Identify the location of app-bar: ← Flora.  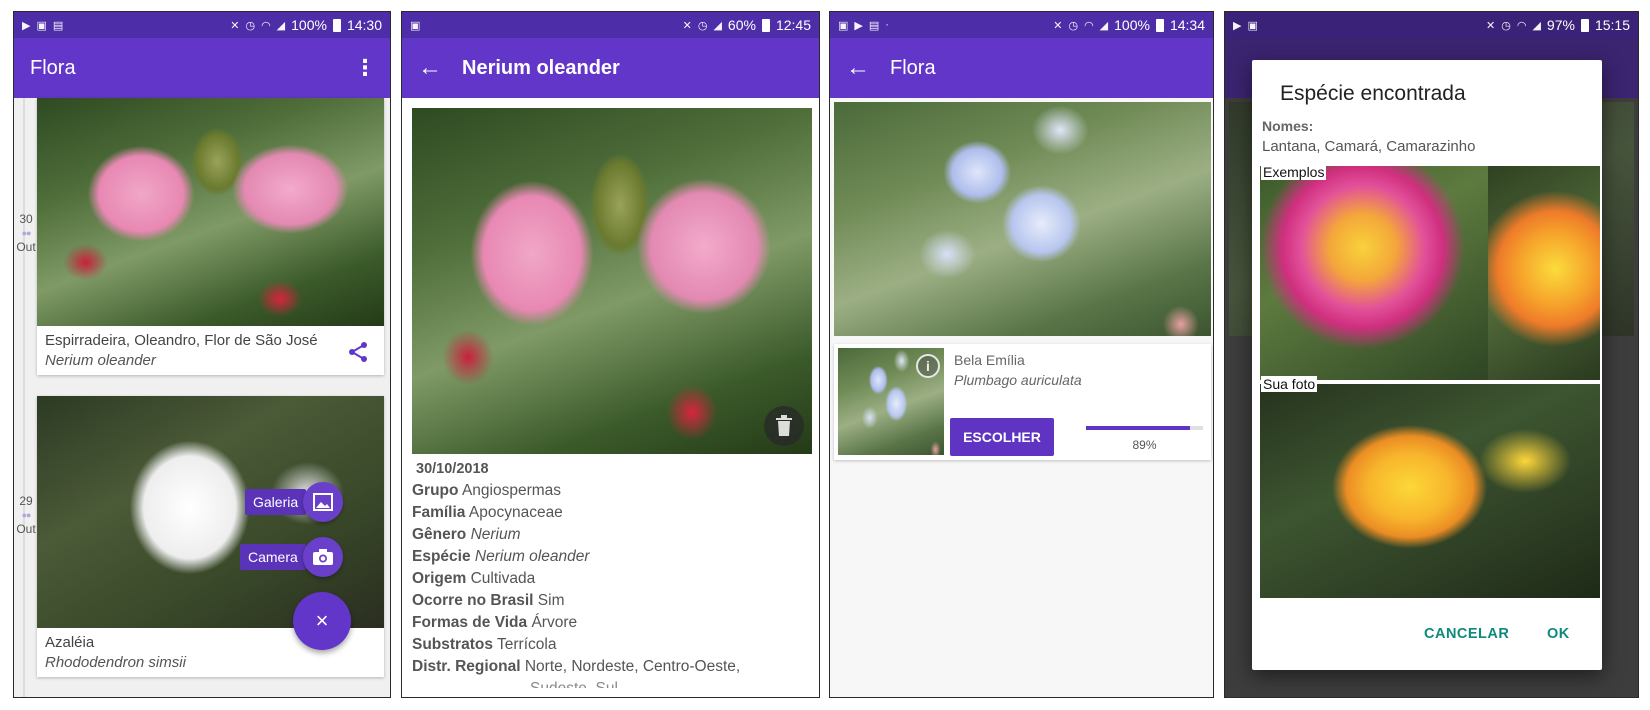
(1021, 68).